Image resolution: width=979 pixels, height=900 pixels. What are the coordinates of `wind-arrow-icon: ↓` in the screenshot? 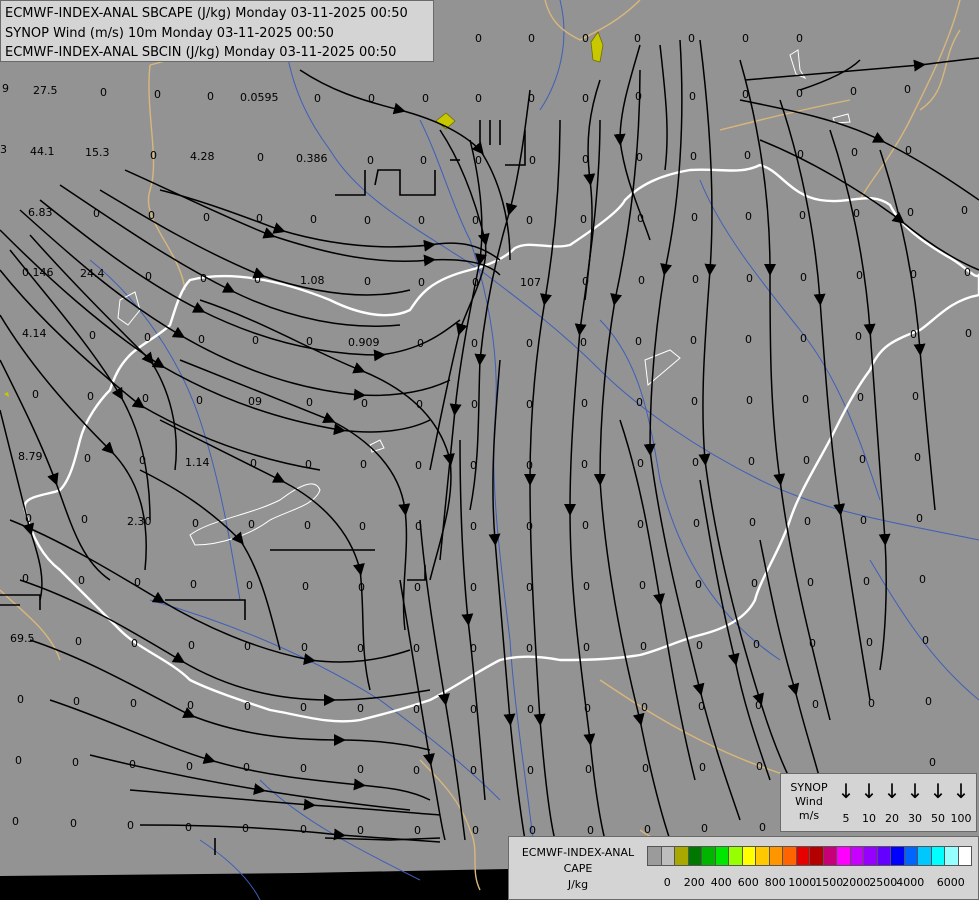 It's located at (869, 791).